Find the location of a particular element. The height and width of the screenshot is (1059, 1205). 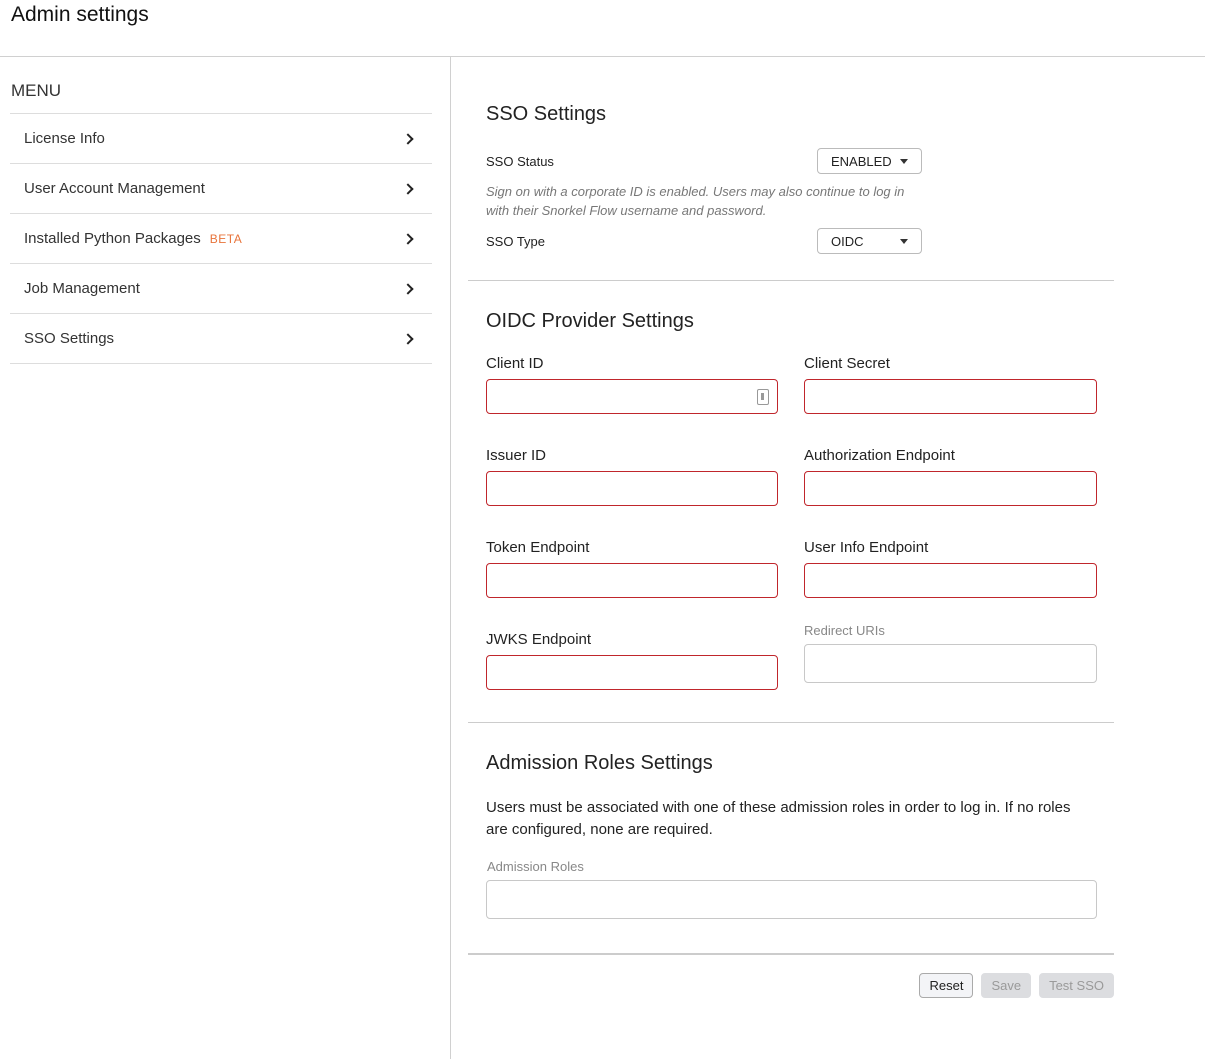

client-id-label: Client ID is located at coordinates (515, 363).